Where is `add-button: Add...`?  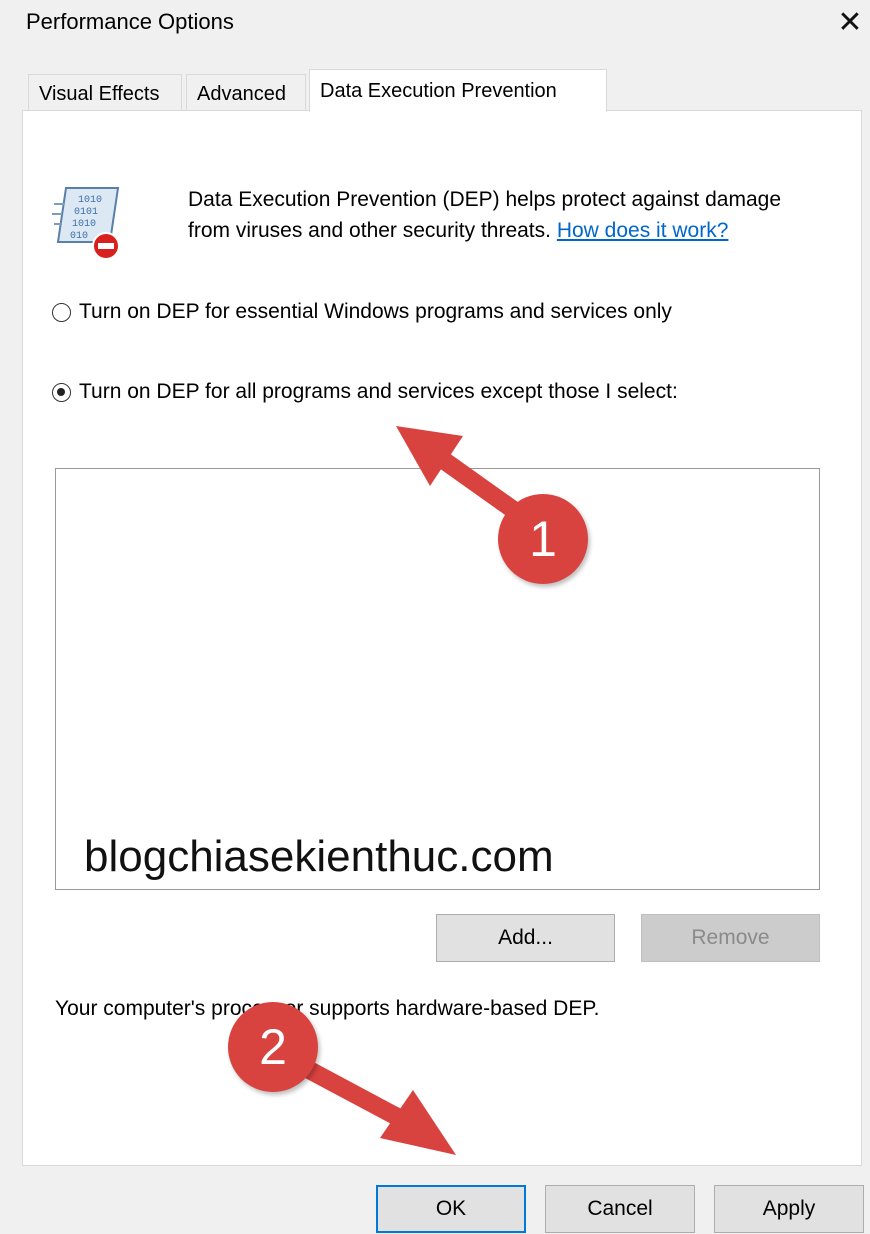 add-button: Add... is located at coordinates (525, 938).